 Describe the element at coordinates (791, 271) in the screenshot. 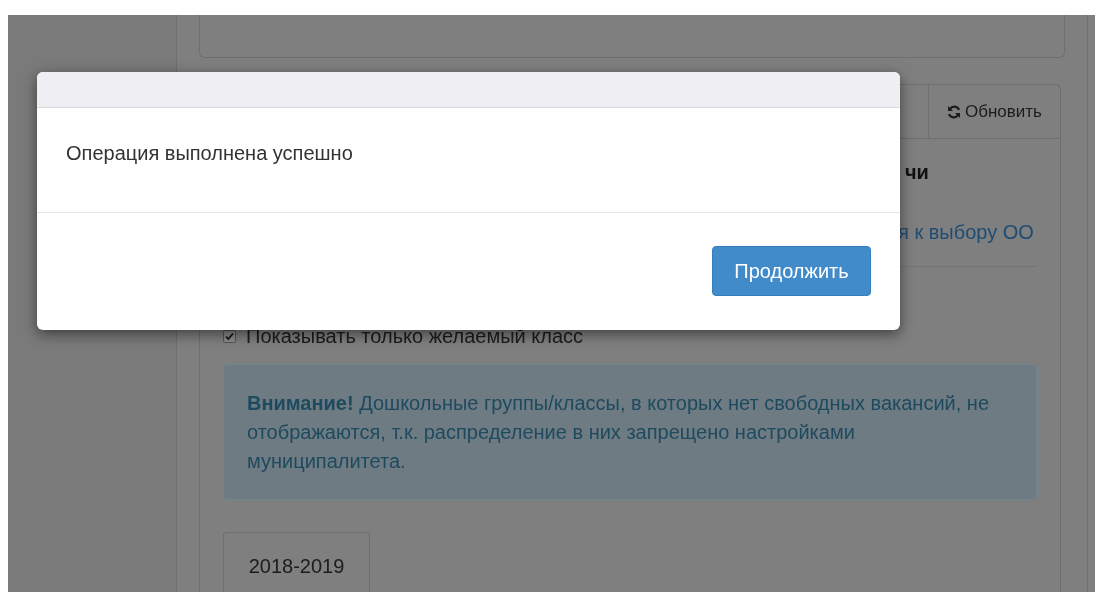

I see `continue-button: Продолжить` at that location.